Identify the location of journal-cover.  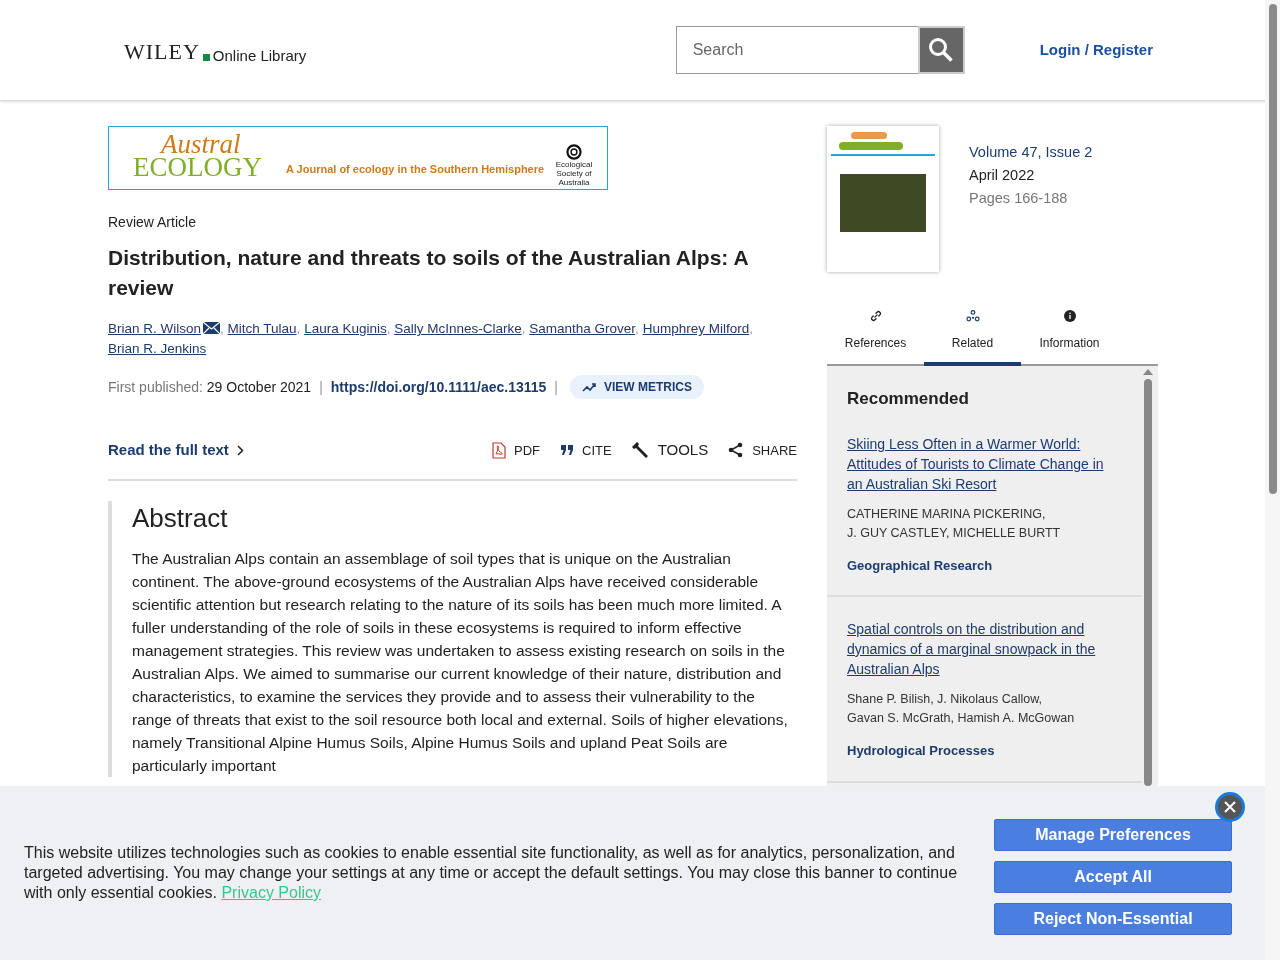
(883, 199).